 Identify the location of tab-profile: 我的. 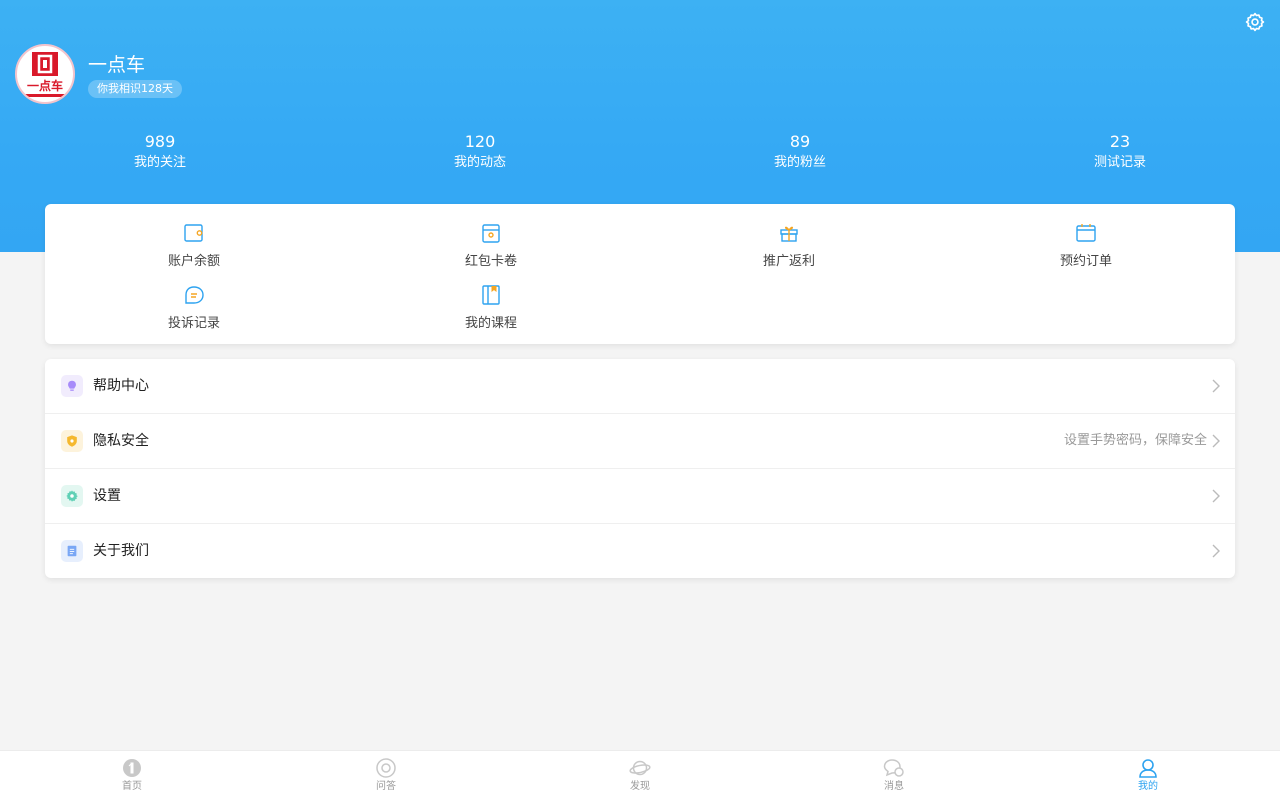
(1148, 775).